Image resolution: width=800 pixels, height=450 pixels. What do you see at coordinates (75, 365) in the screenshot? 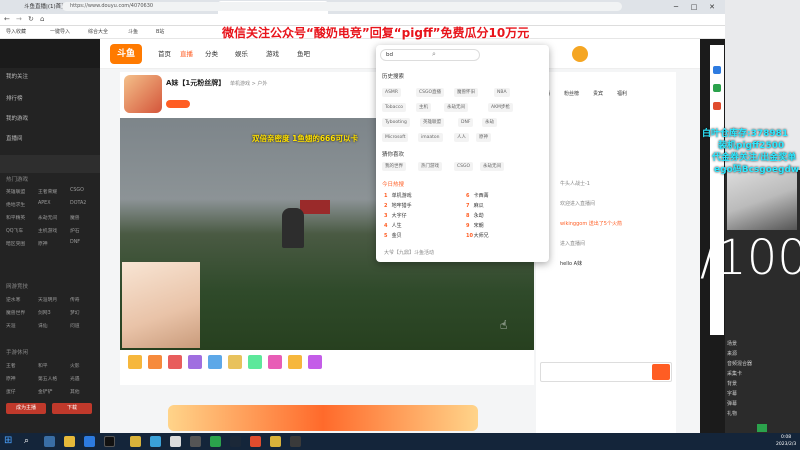
I see `game-link: 火影` at bounding box center [75, 365].